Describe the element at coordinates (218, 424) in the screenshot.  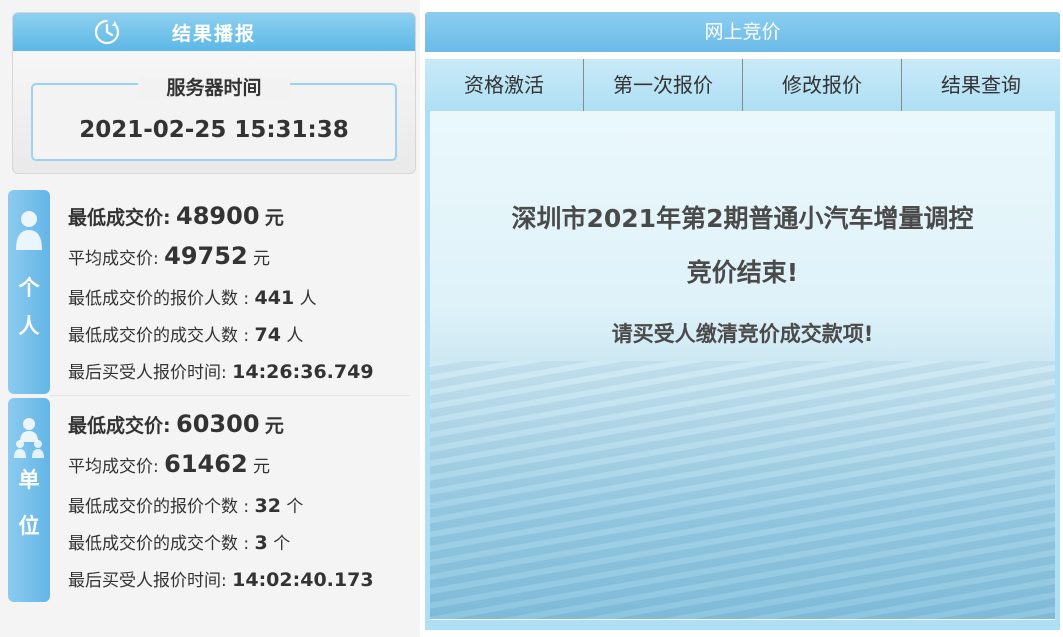
I see `org-min-price-value: 60300` at that location.